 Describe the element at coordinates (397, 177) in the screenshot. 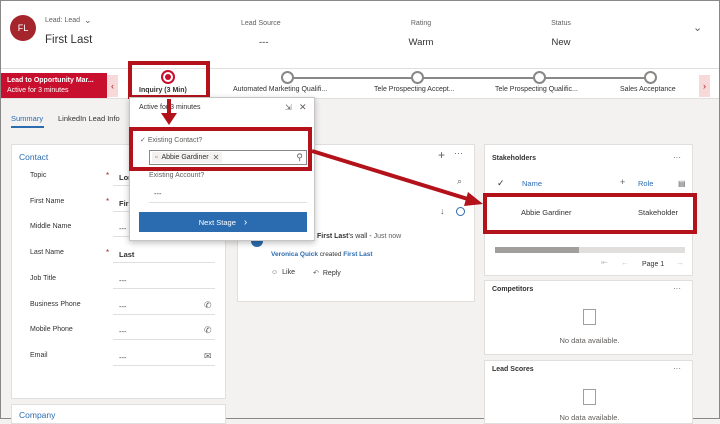

I see `arrow-contact-to-stakeholder` at that location.